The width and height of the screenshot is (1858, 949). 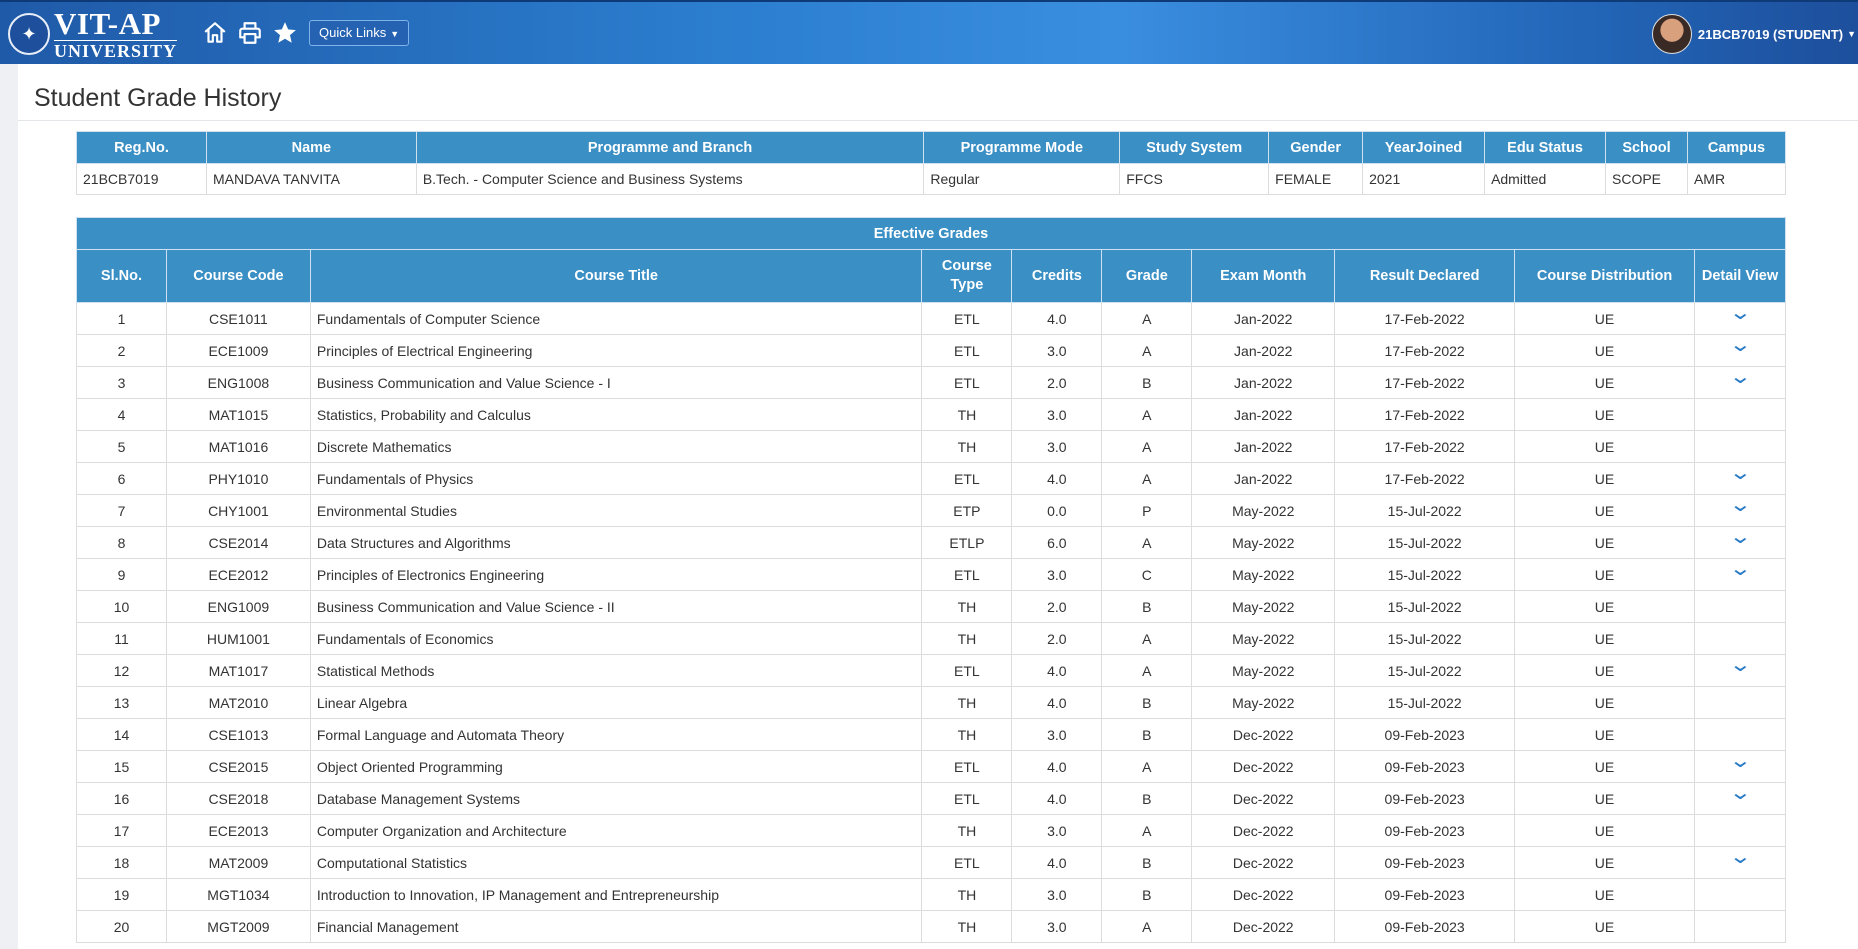 I want to click on course-code-cell: CSE2018, so click(x=238, y=798).